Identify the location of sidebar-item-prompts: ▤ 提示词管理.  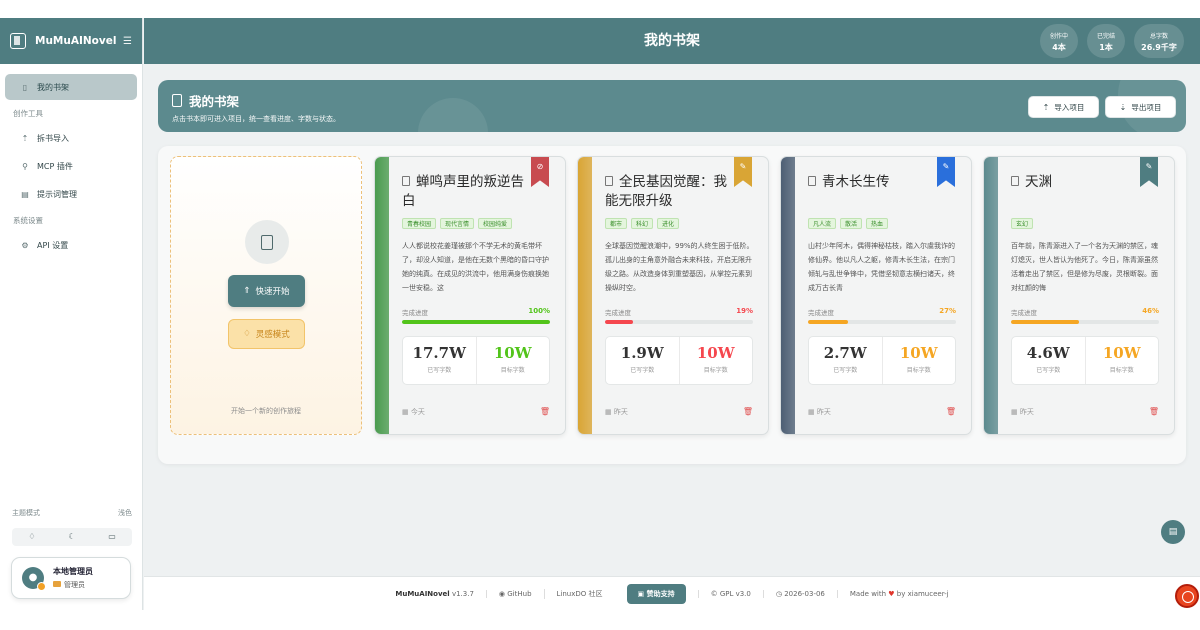
(71, 194).